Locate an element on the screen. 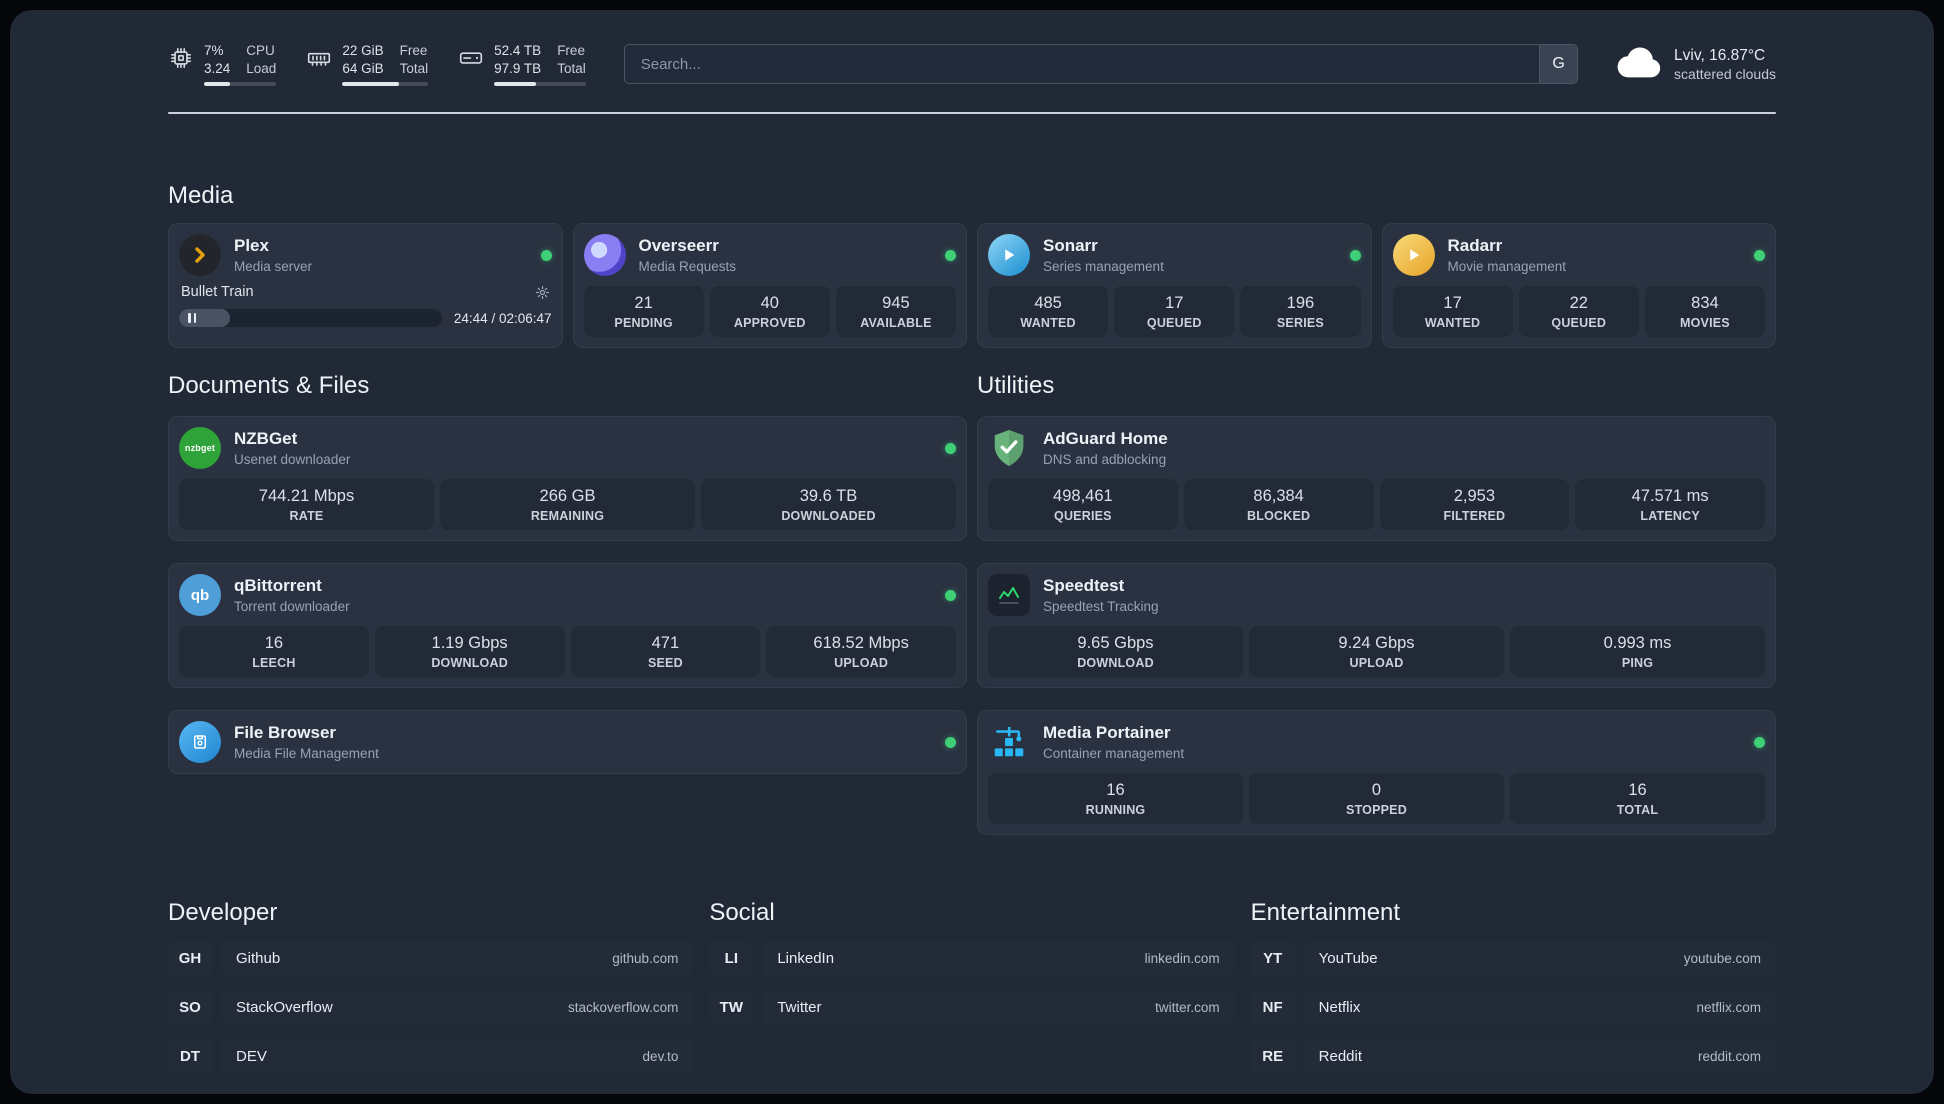  search-input is located at coordinates (1101, 64).